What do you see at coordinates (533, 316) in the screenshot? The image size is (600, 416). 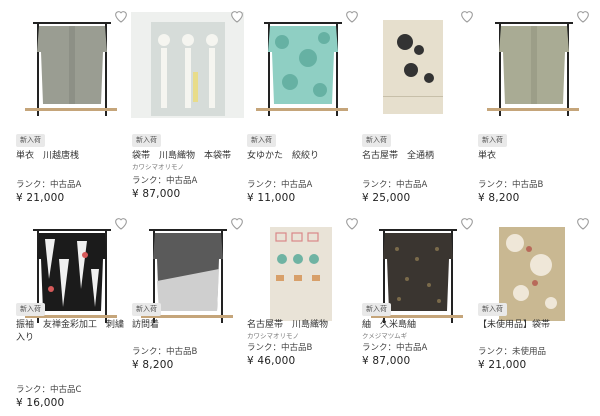 I see `product-card: 新入荷 【未使用品】袋帯 ランク：未使用品 ¥ 21,000` at bounding box center [533, 316].